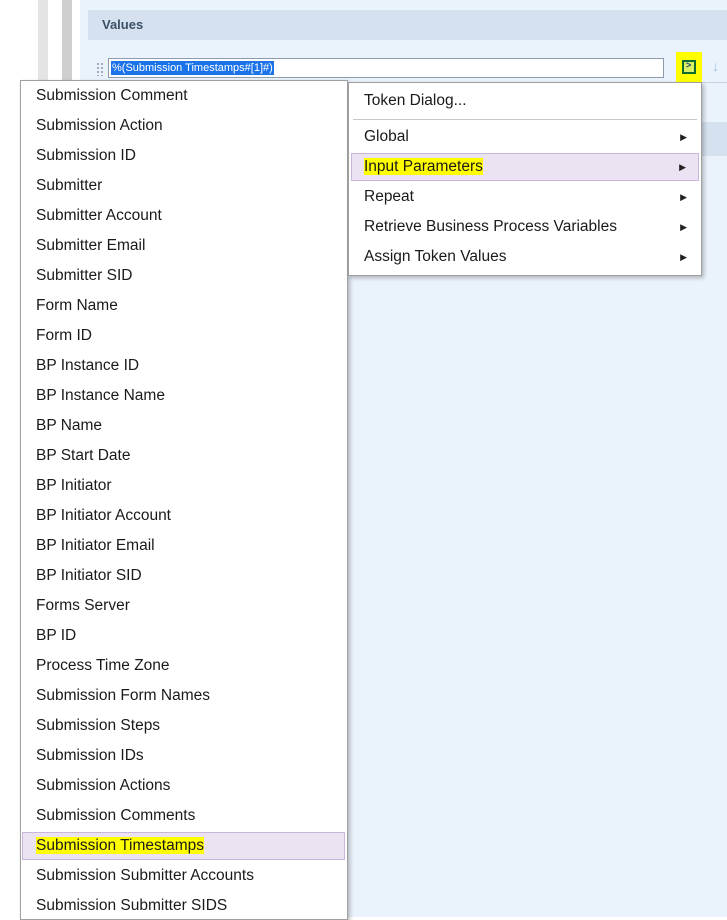 The height and width of the screenshot is (920, 727). I want to click on context-menu-item: Assign Token Values ▶, so click(525, 257).